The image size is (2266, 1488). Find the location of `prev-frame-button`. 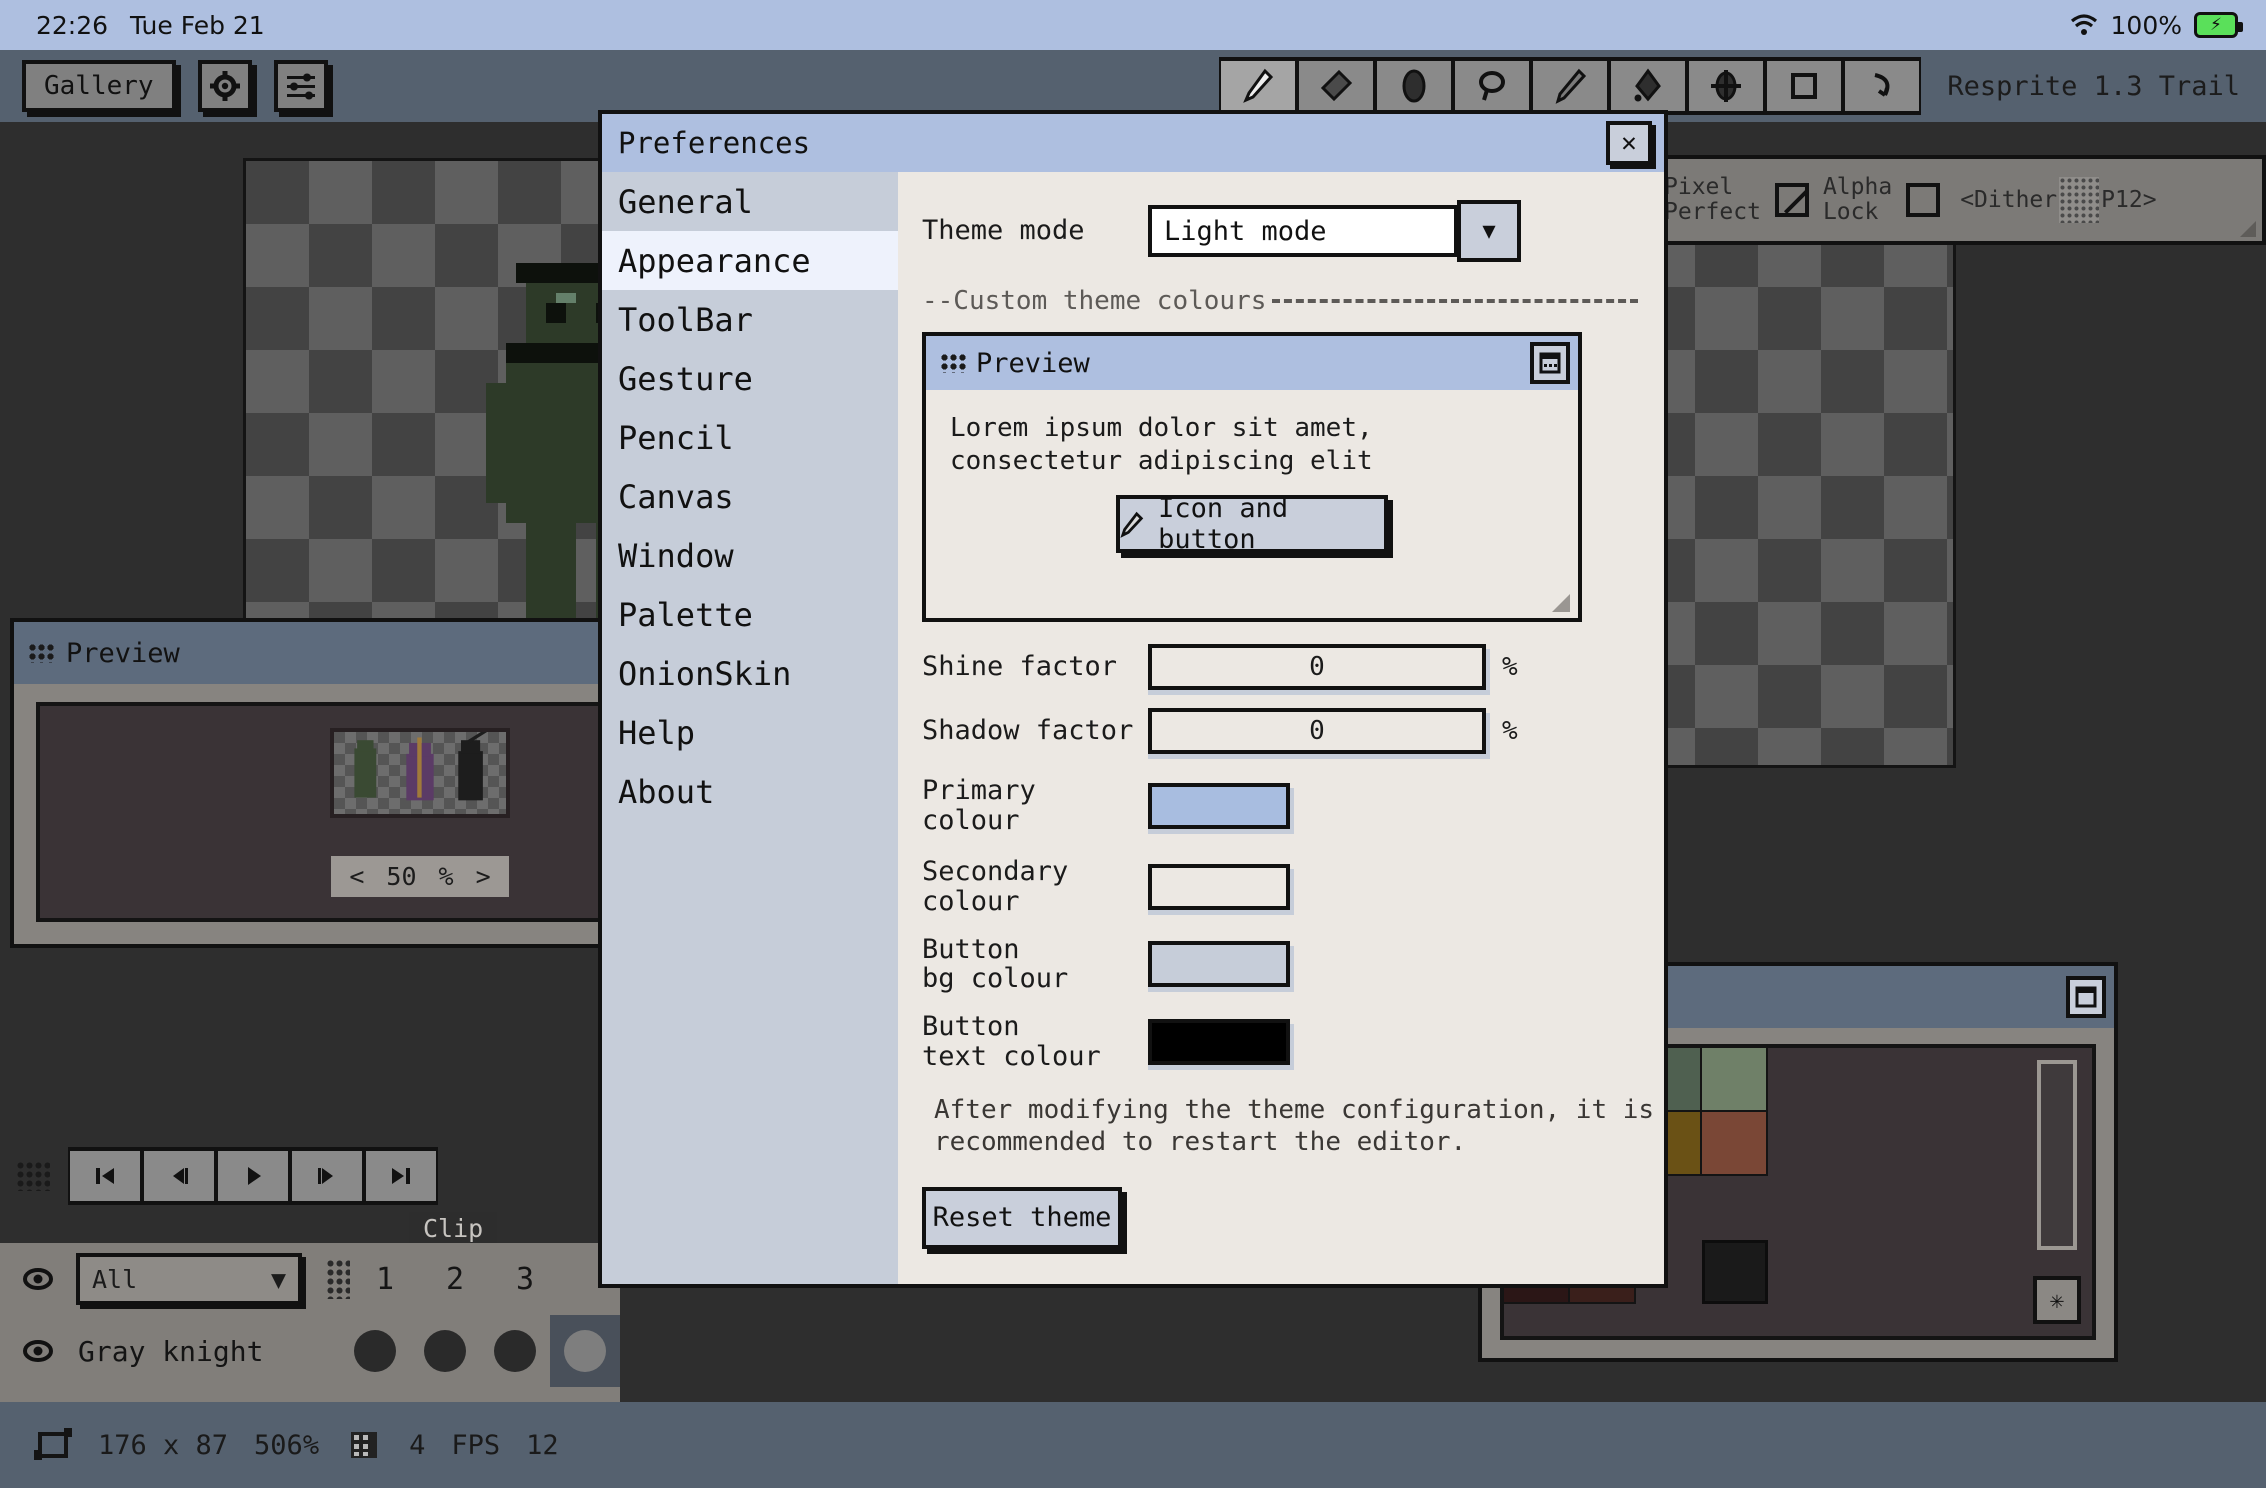

prev-frame-button is located at coordinates (179, 1176).